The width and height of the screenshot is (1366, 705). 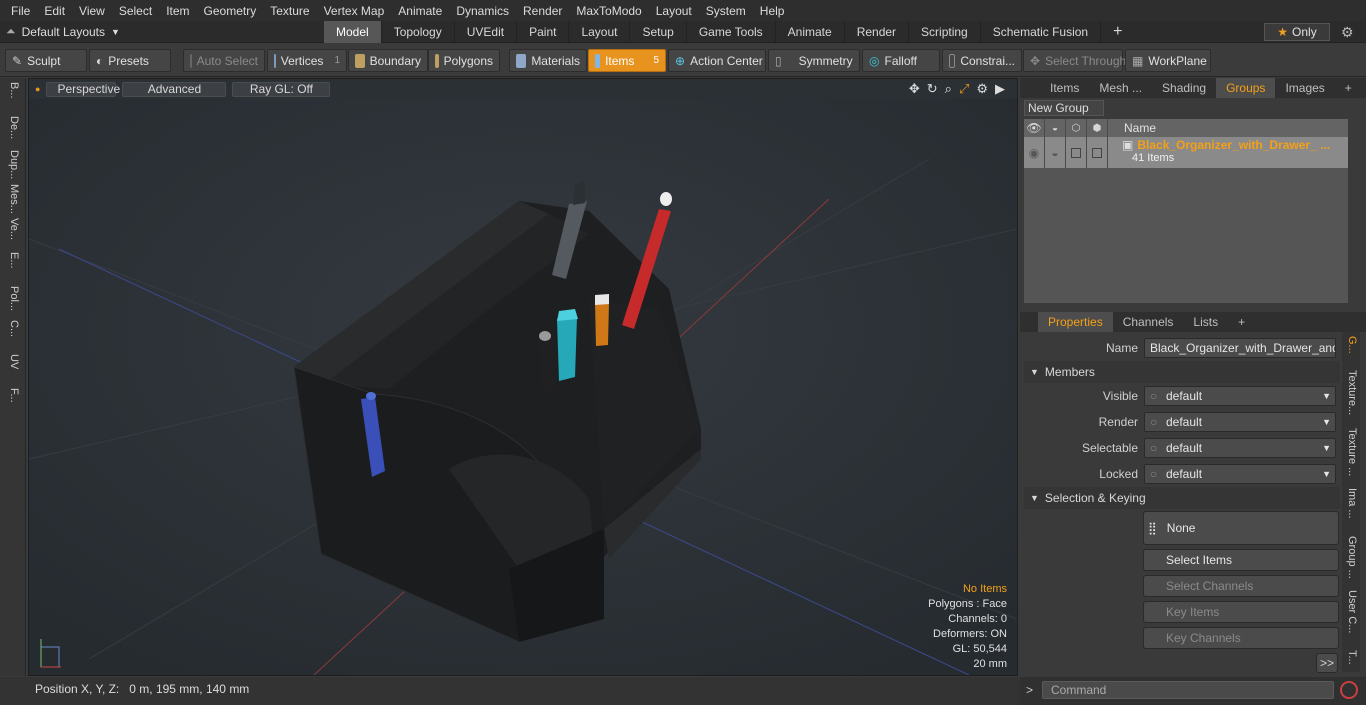 I want to click on prop-tab-properties: Properties, so click(x=1075, y=322).